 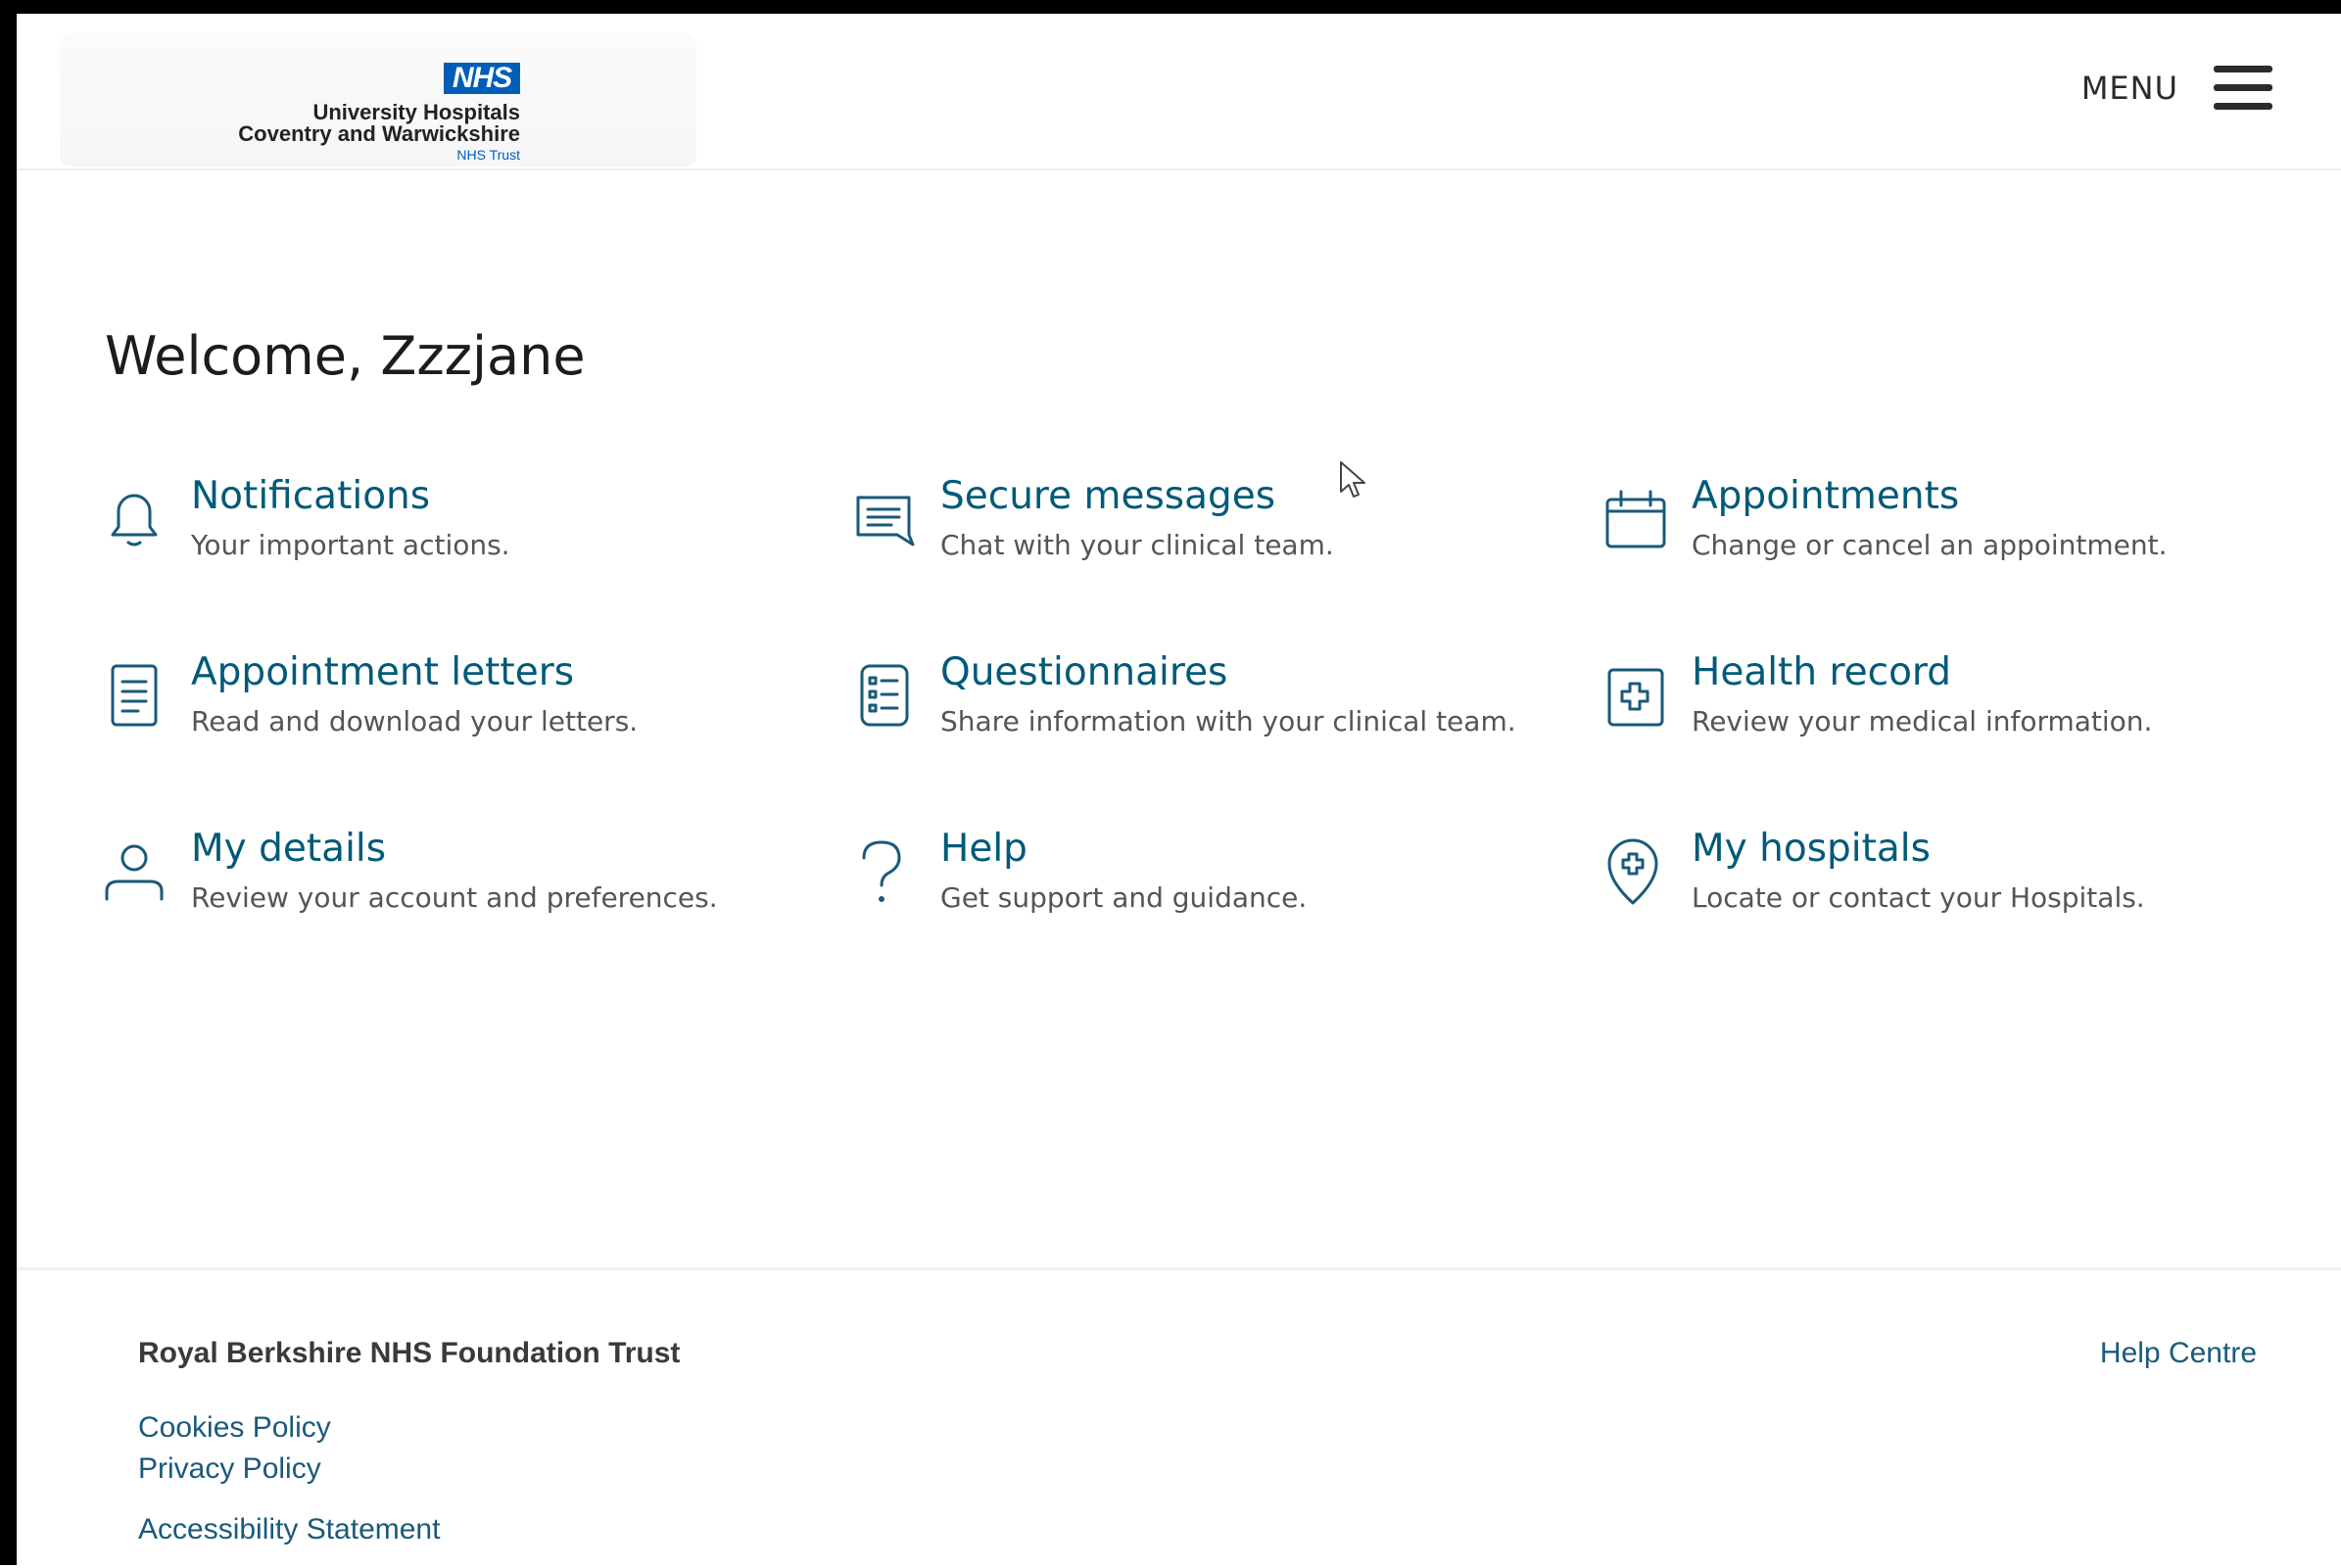 What do you see at coordinates (883, 695) in the screenshot?
I see `checklist-icon` at bounding box center [883, 695].